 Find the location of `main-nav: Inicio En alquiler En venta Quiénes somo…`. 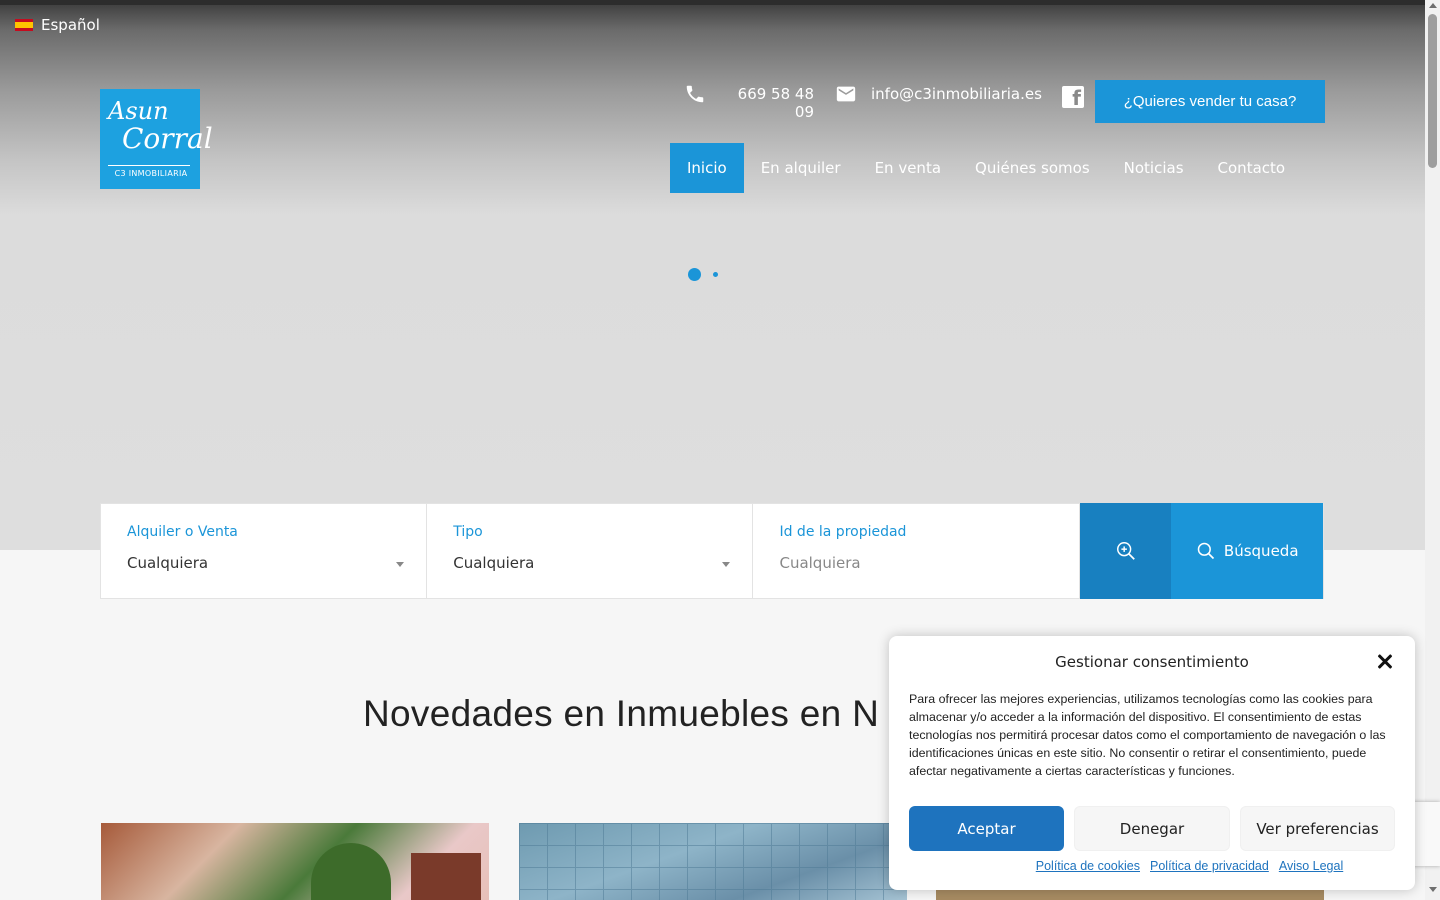

main-nav: Inicio En alquiler En venta Quiénes somo… is located at coordinates (986, 168).